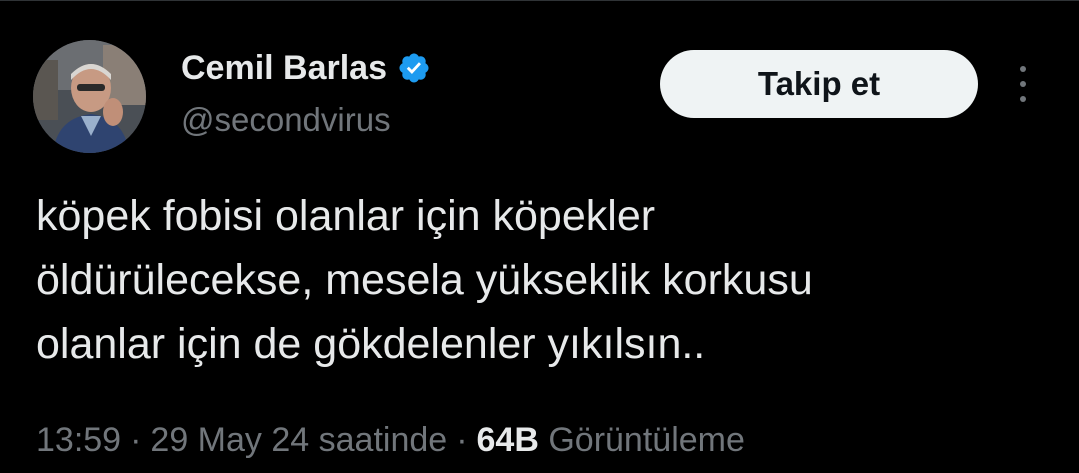 The height and width of the screenshot is (473, 1079). I want to click on views-count: 64B, so click(508, 440).